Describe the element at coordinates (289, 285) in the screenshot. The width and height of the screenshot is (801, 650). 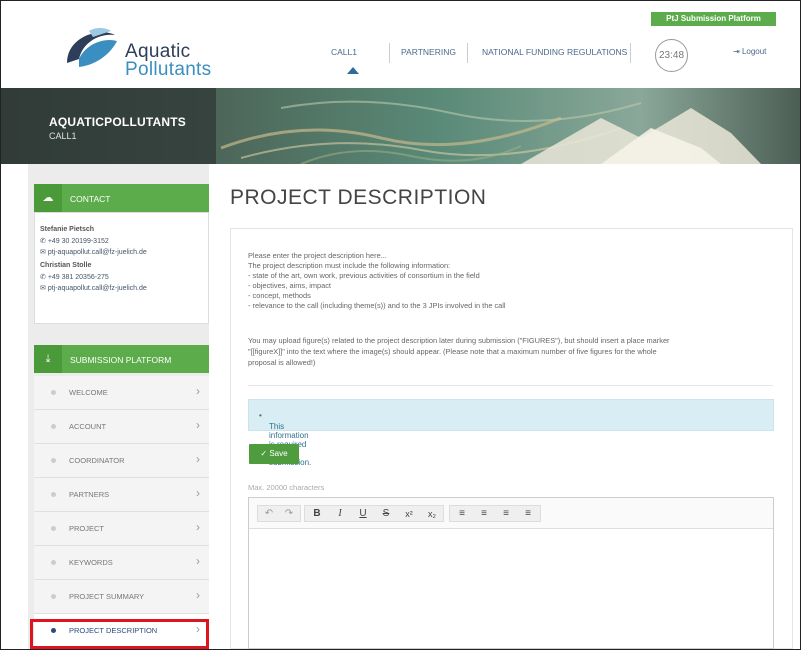
I see `description-text: - objectives, aims, impact` at that location.